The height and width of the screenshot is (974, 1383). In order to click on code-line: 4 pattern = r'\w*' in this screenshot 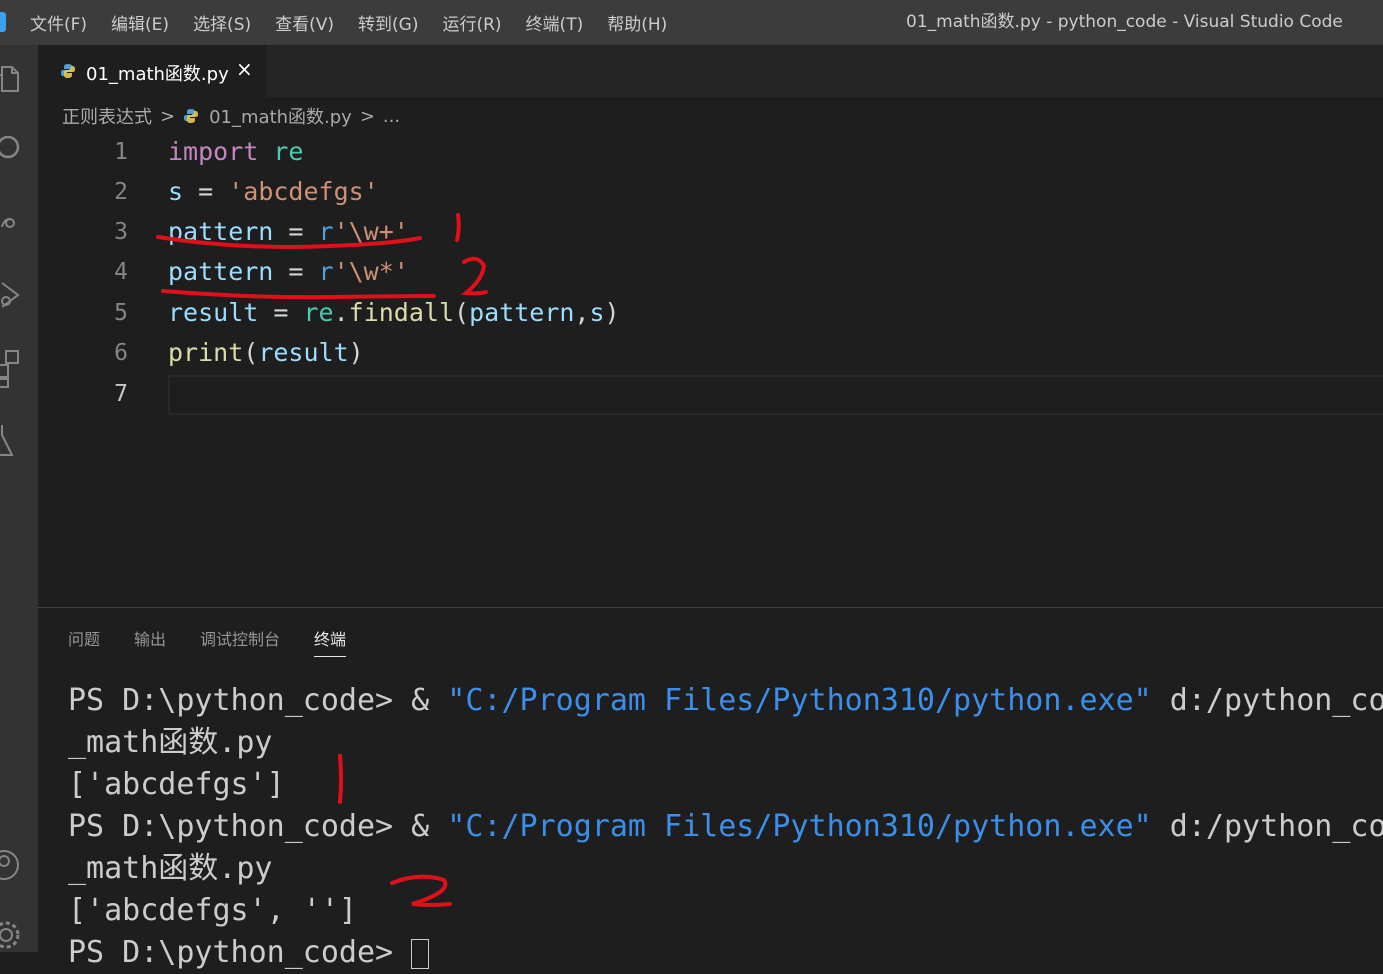, I will do `click(710, 272)`.